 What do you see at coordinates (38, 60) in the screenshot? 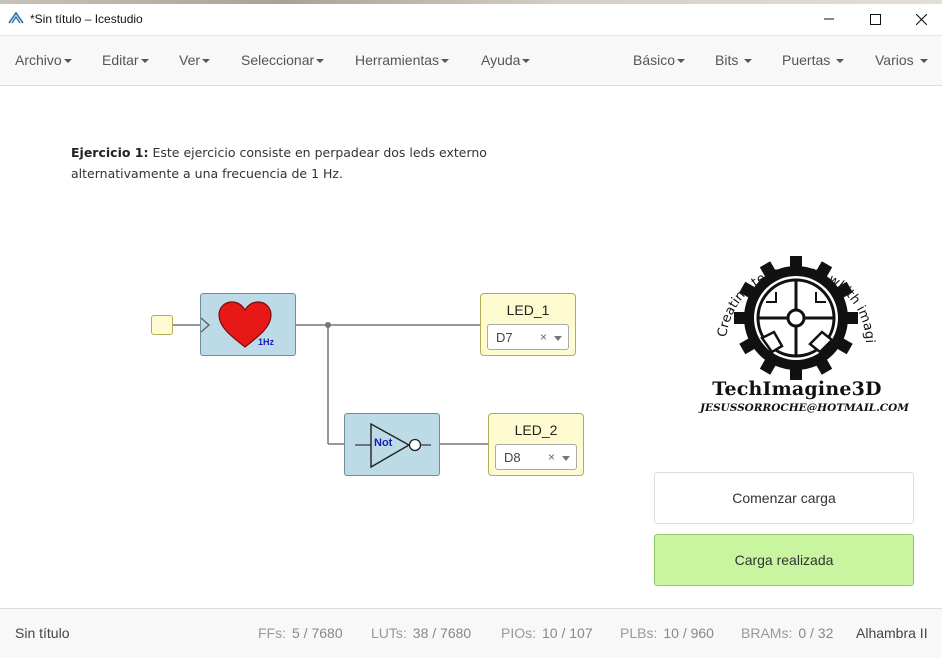
I see `menu-label: Archivo` at bounding box center [38, 60].